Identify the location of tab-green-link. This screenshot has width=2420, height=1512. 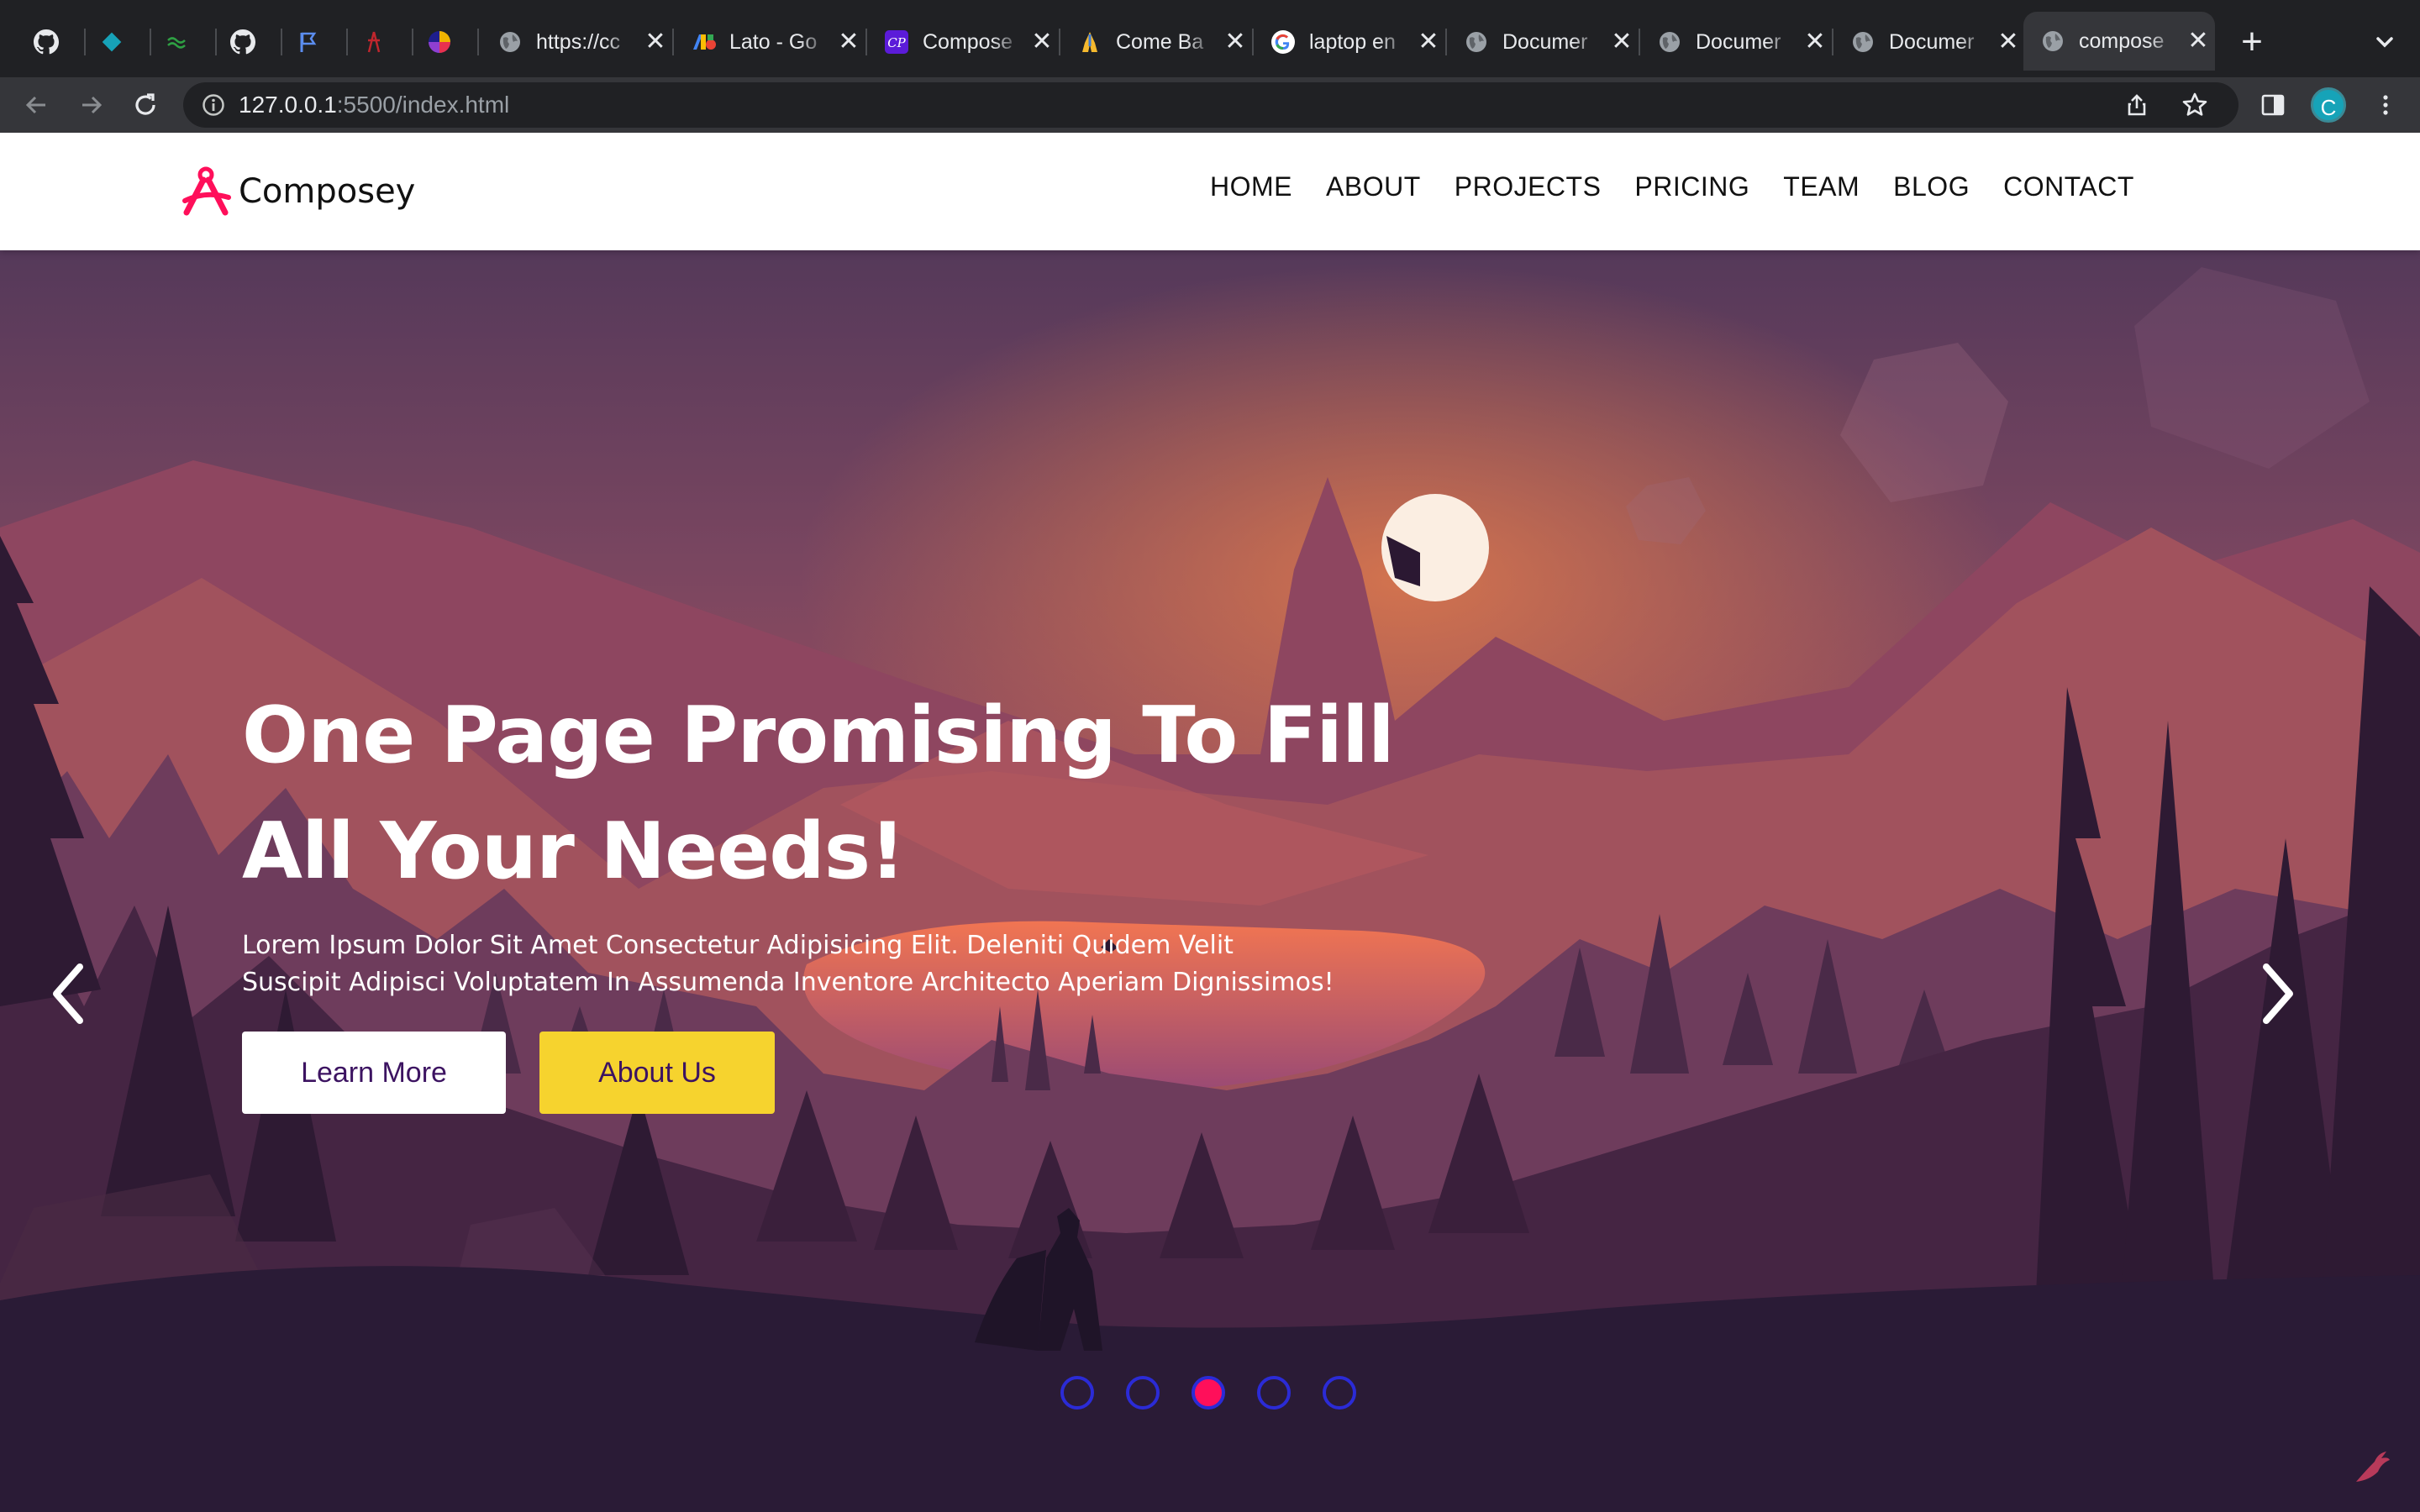
(177, 42).